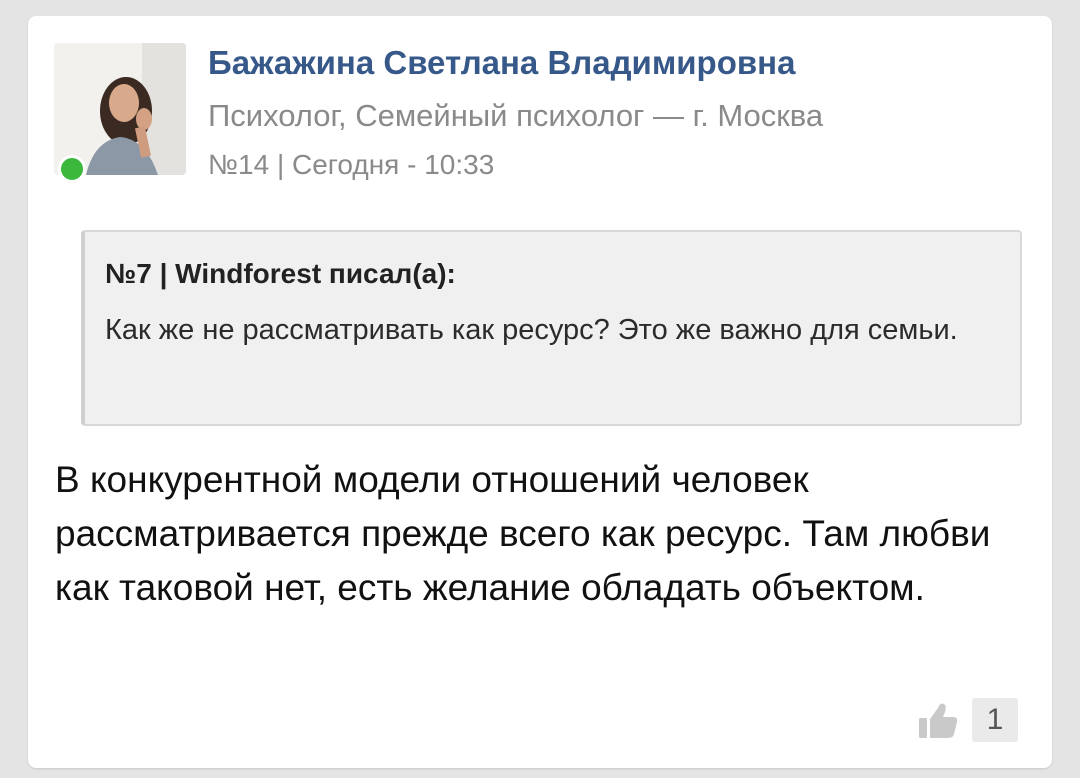 The image size is (1080, 778). Describe the element at coordinates (120, 113) in the screenshot. I see `author-avatar-container` at that location.